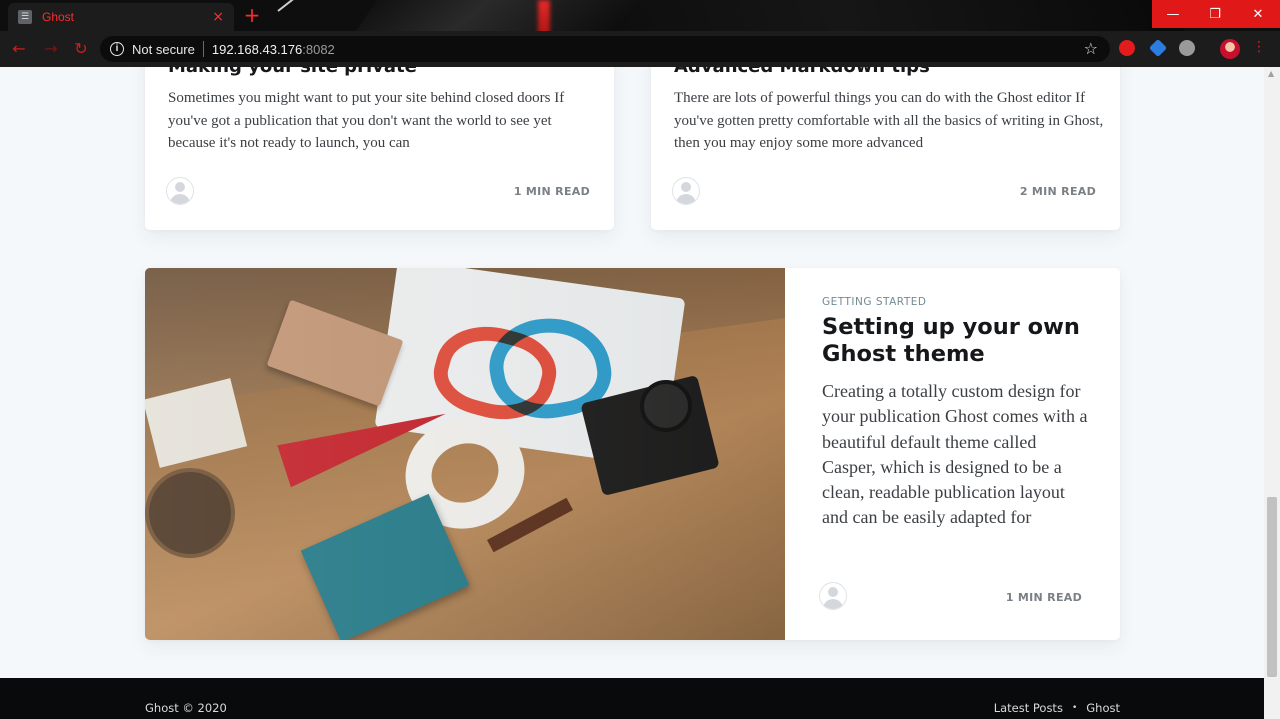 This screenshot has width=1280, height=719. I want to click on url-port: :8082, so click(318, 49).